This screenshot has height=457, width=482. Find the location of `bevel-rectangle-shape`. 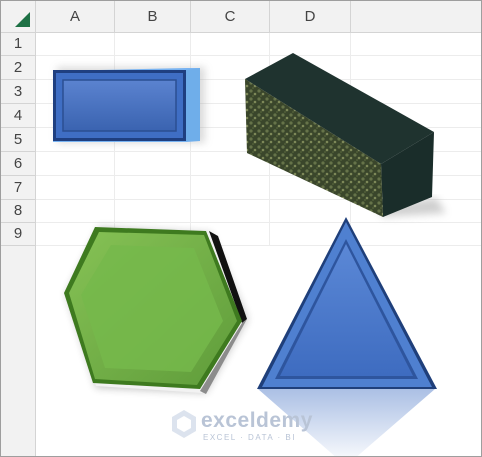

bevel-rectangle-shape is located at coordinates (129, 105).